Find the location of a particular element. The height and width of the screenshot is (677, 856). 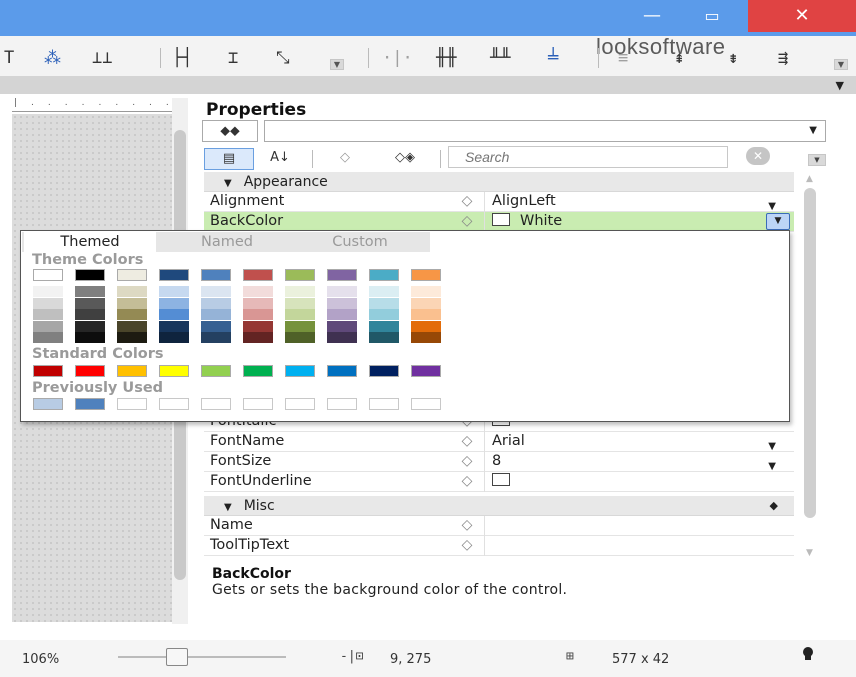

lightbulb-icon is located at coordinates (808, 654).